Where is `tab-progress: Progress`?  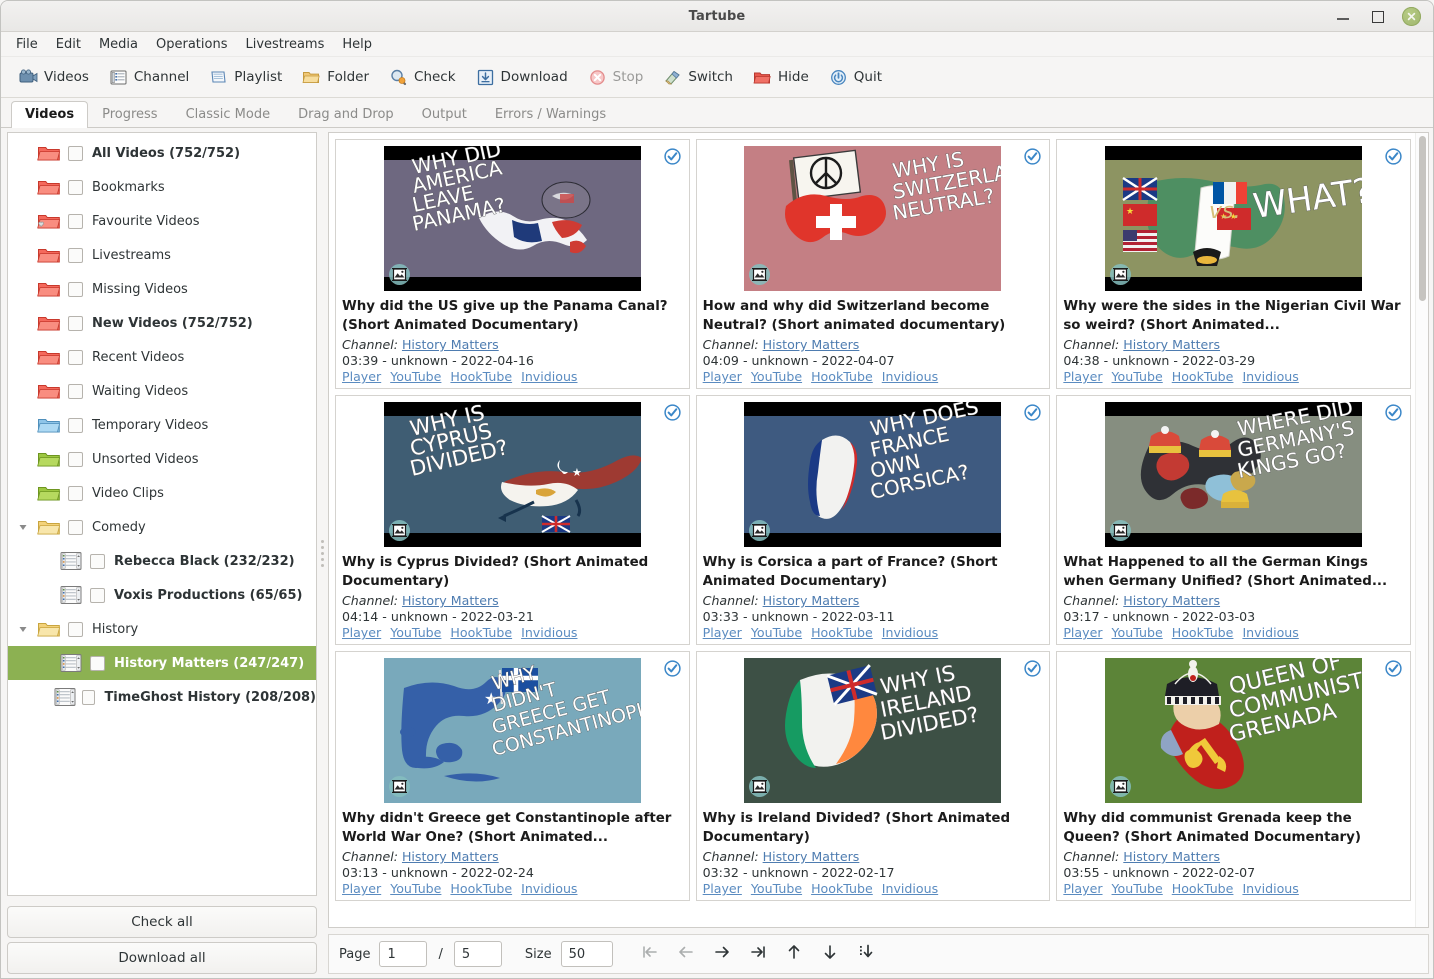
tab-progress: Progress is located at coordinates (129, 114).